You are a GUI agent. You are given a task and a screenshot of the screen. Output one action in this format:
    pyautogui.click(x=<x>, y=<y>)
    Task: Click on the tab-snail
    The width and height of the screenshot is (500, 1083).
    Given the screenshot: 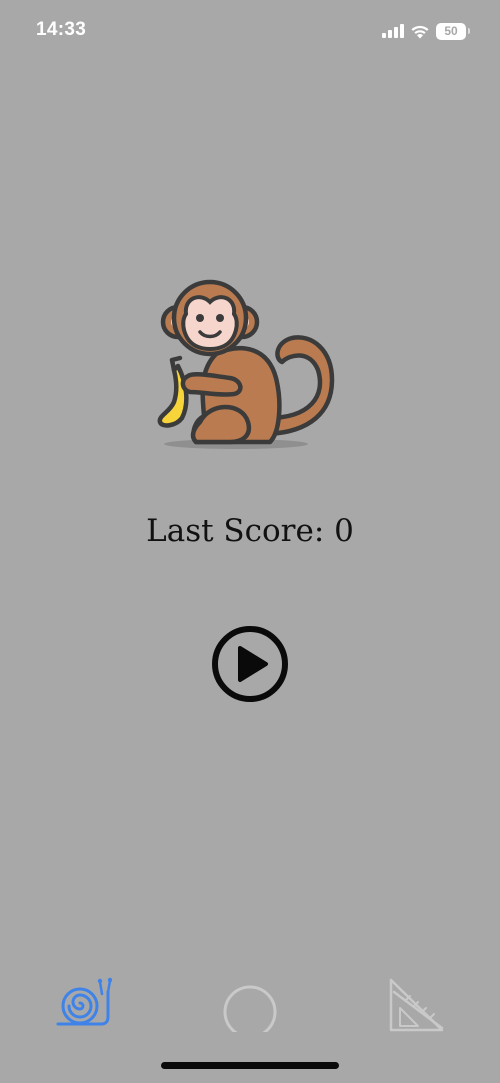 What is the action you would take?
    pyautogui.click(x=82, y=1002)
    